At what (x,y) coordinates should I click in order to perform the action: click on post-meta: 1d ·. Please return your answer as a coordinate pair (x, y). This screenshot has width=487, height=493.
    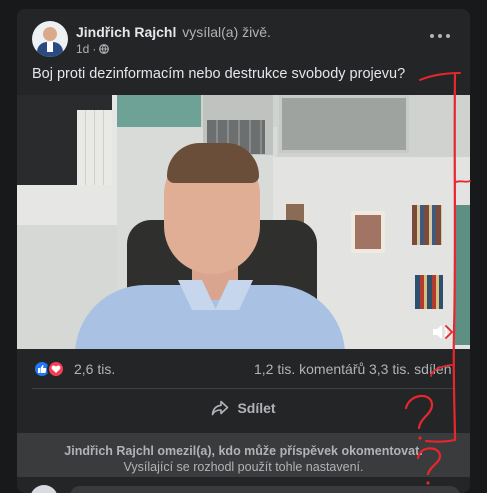
    Looking at the image, I should click on (93, 49).